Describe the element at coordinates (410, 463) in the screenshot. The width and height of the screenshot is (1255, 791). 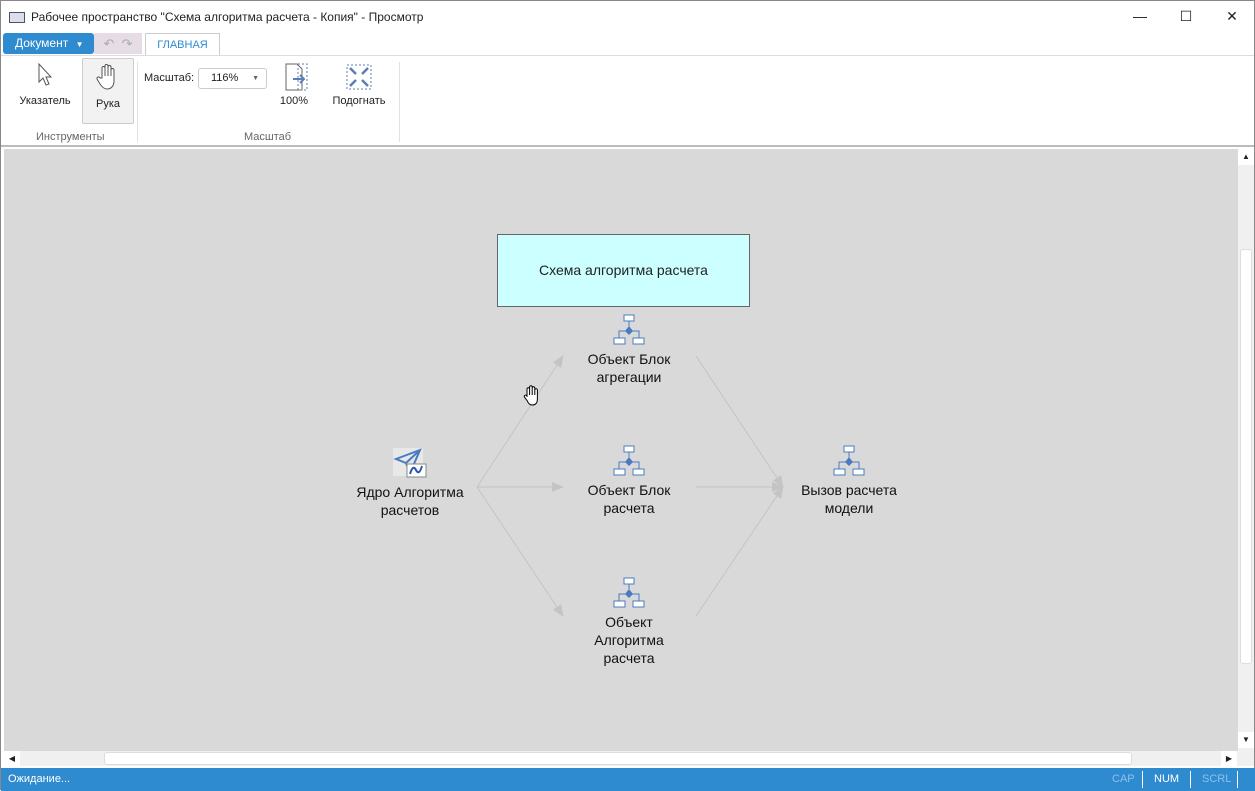
I see `algorithm-core-icon` at that location.